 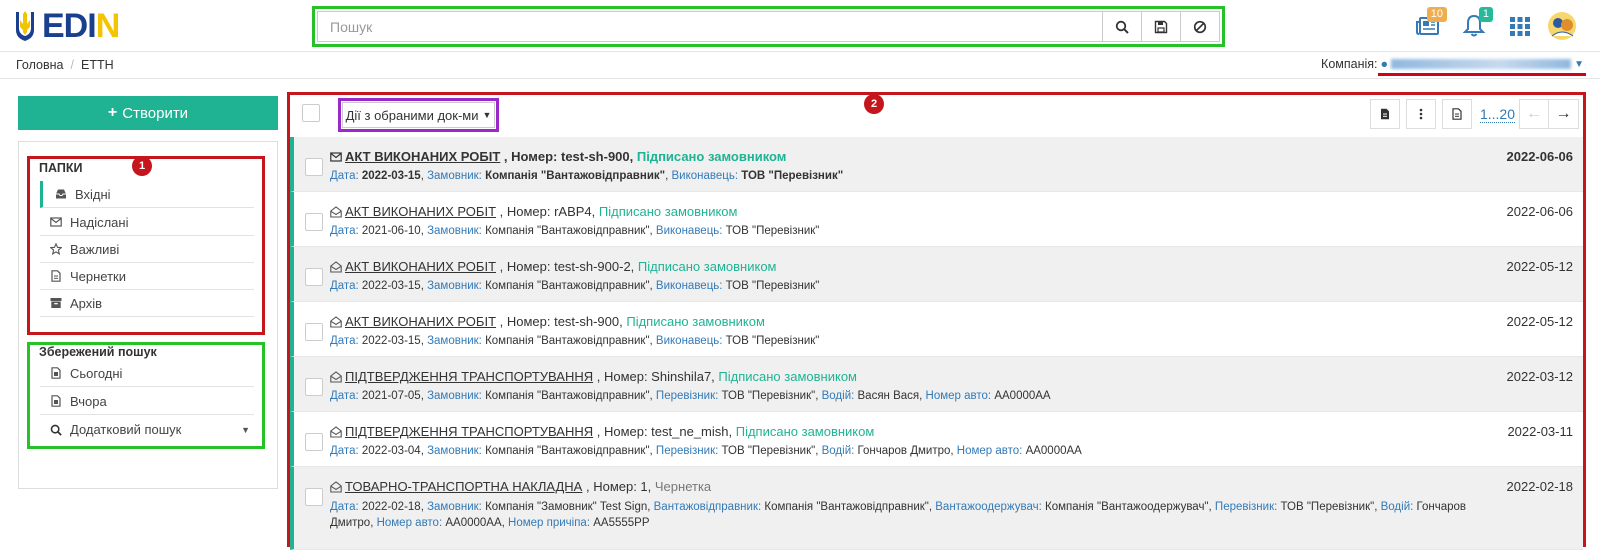 What do you see at coordinates (1456, 114) in the screenshot?
I see `document-view-button` at bounding box center [1456, 114].